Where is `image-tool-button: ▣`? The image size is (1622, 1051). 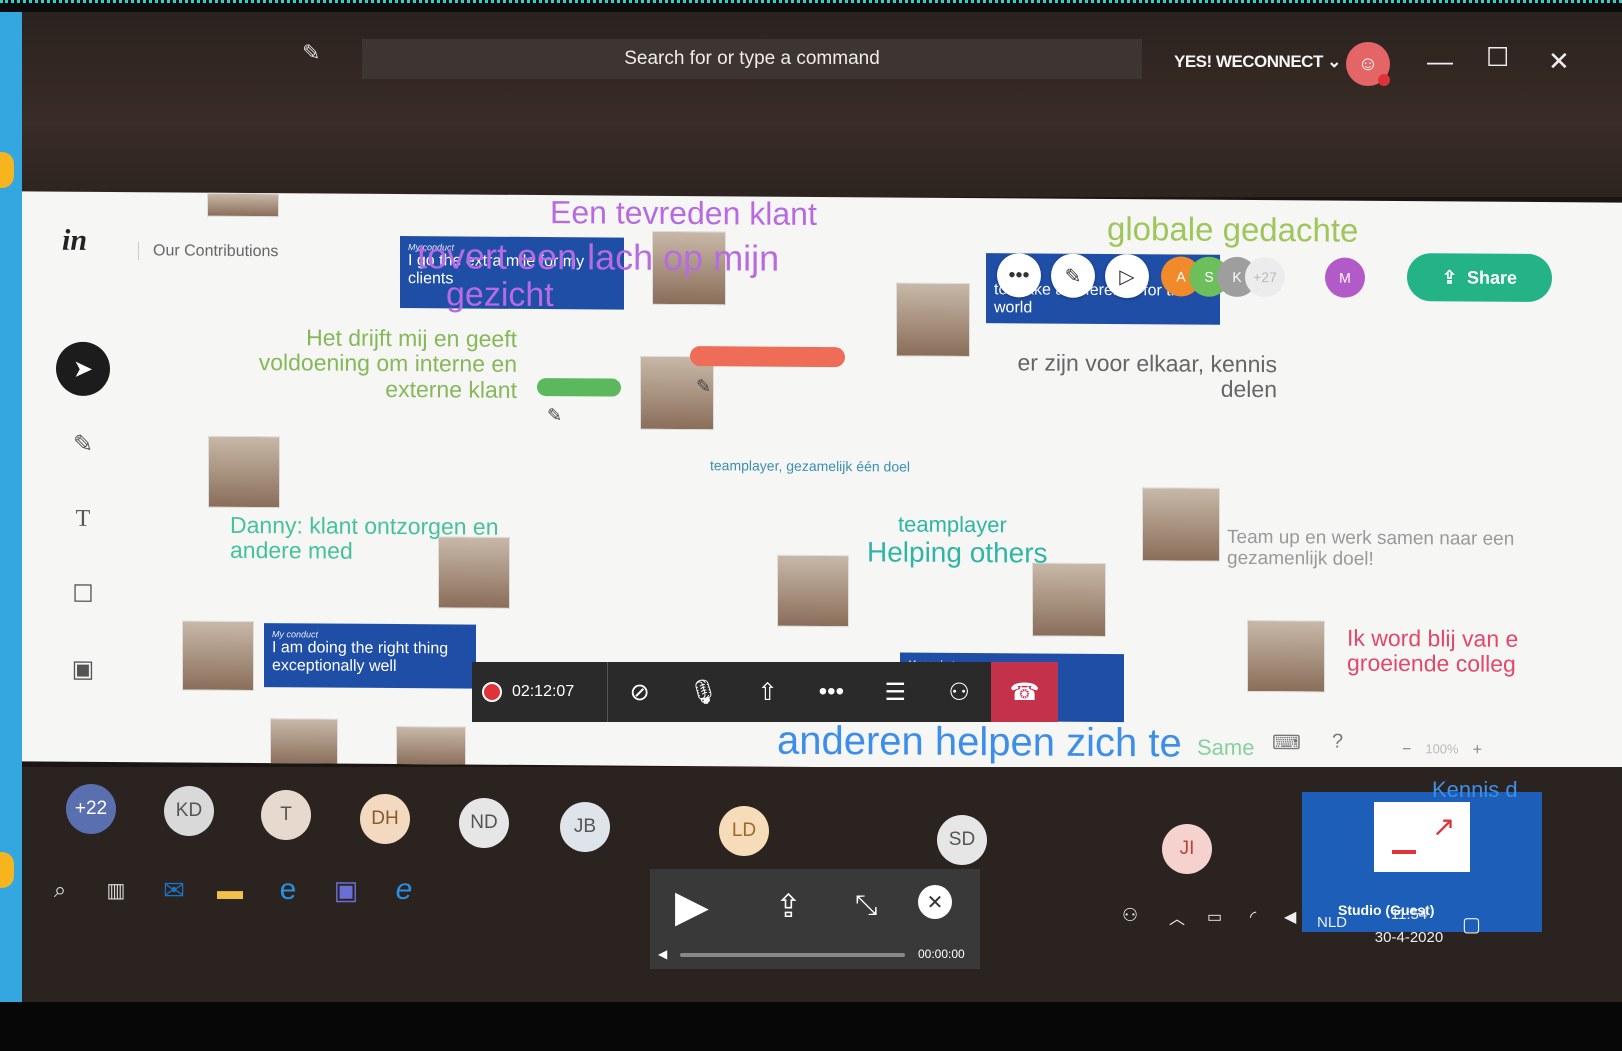
image-tool-button: ▣ is located at coordinates (83, 669).